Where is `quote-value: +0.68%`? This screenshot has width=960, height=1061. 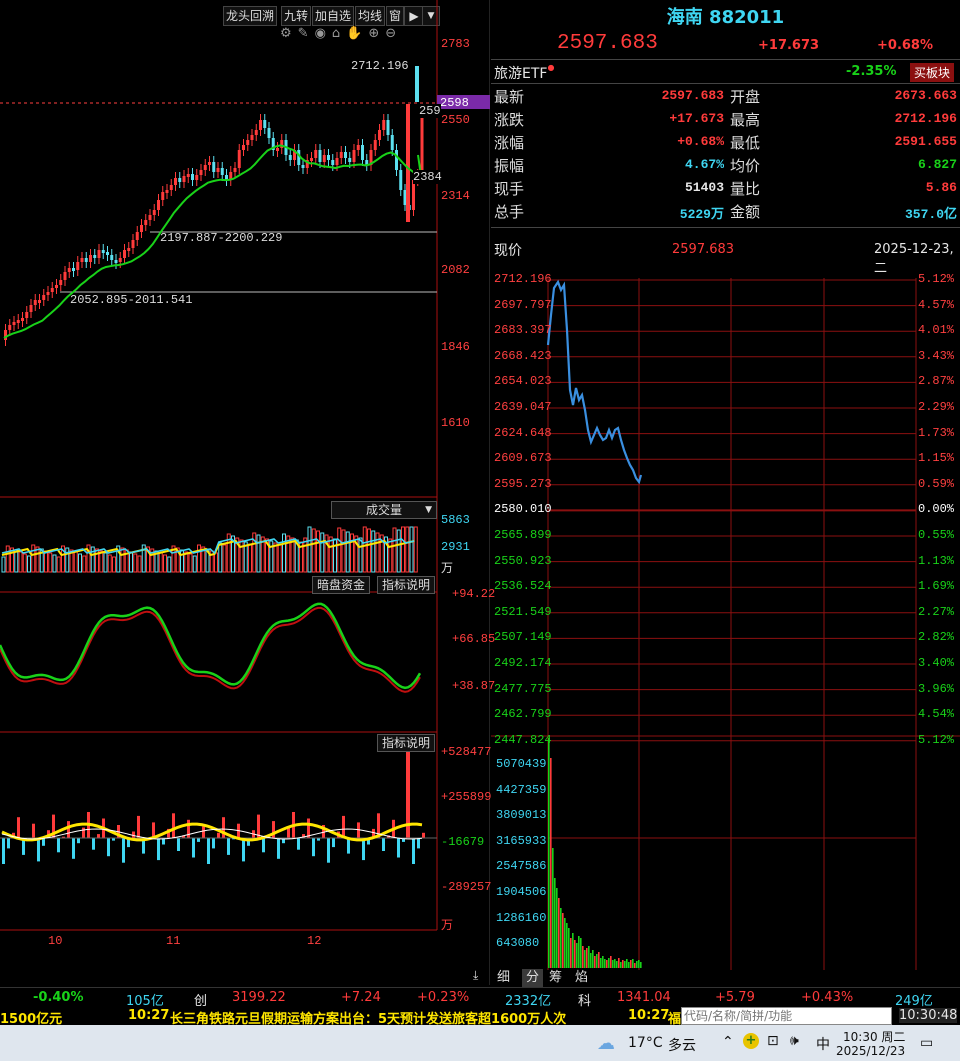 quote-value: +0.68% is located at coordinates (700, 141).